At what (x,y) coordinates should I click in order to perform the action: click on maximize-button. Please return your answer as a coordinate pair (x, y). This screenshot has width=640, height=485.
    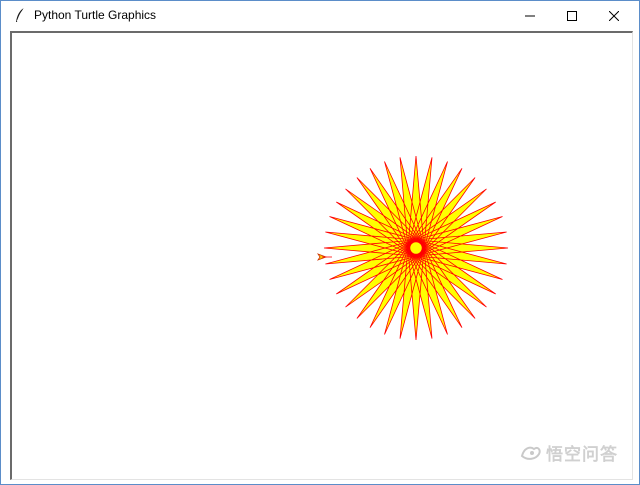
    Looking at the image, I should click on (572, 15).